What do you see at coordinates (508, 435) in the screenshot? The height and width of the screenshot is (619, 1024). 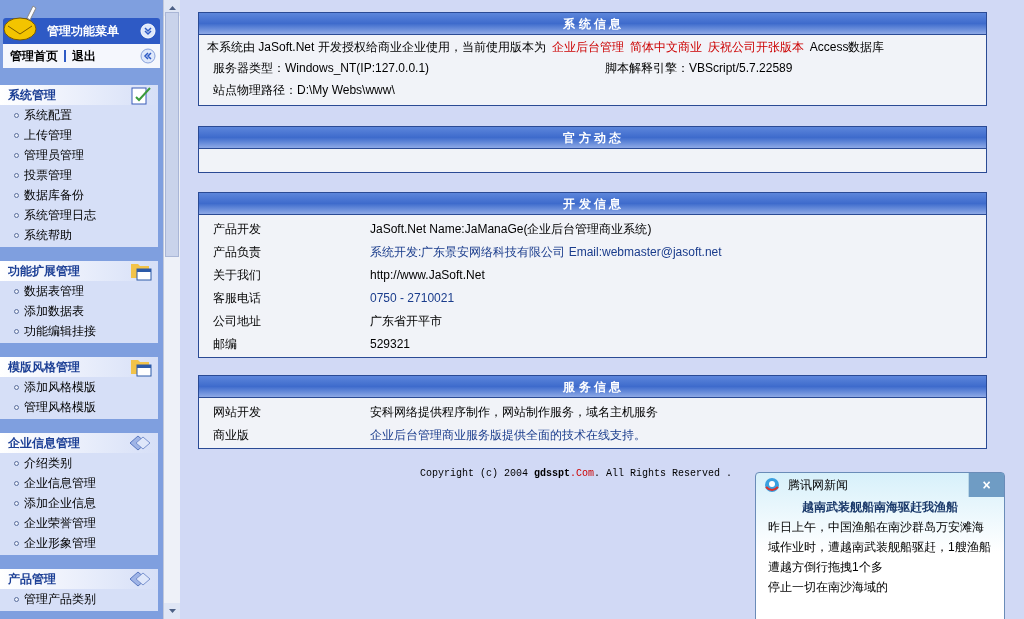 I see `row-value: 企业后台管理商业服务版提供全面的技术在线支持。` at bounding box center [508, 435].